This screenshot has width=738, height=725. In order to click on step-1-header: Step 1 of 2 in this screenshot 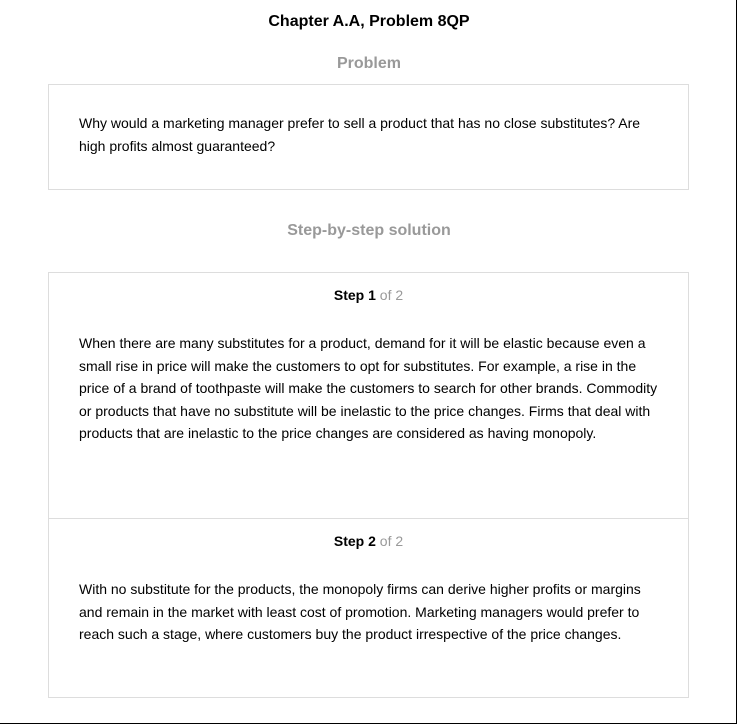, I will do `click(368, 295)`.